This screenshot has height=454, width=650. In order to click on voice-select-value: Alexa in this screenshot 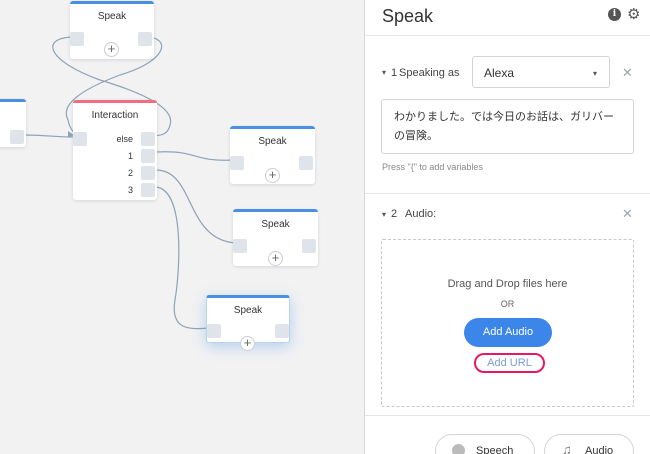, I will do `click(499, 73)`.